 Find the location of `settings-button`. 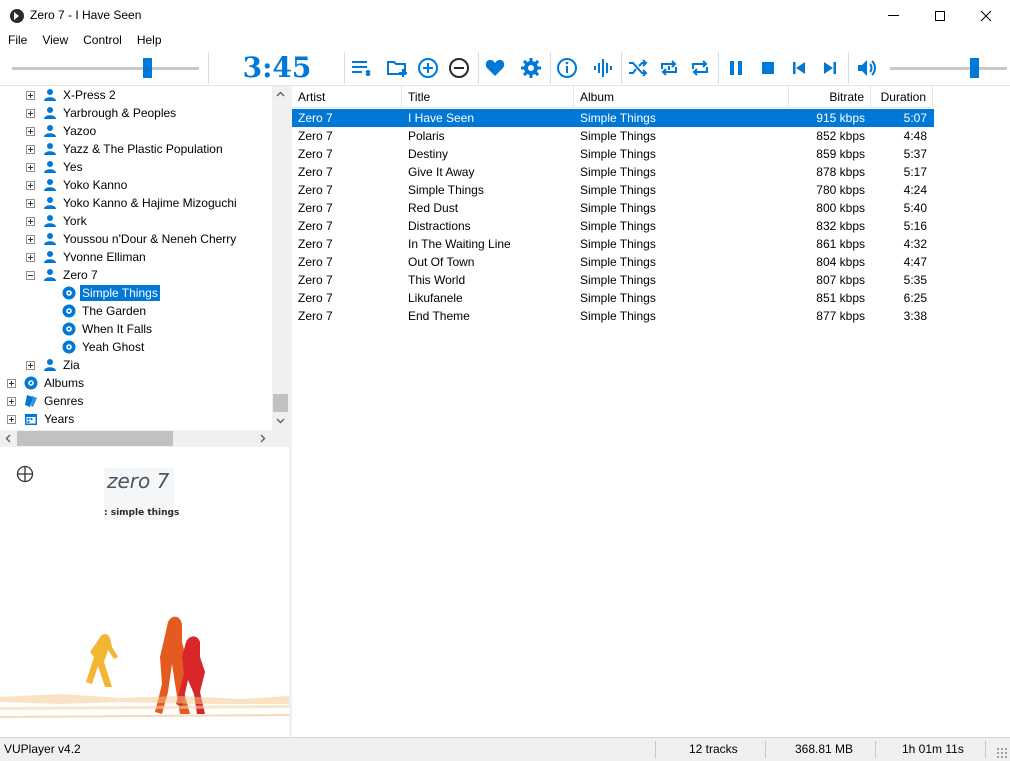

settings-button is located at coordinates (531, 68).